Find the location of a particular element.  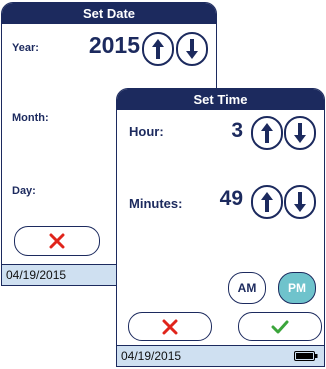

year-up-button is located at coordinates (158, 49).